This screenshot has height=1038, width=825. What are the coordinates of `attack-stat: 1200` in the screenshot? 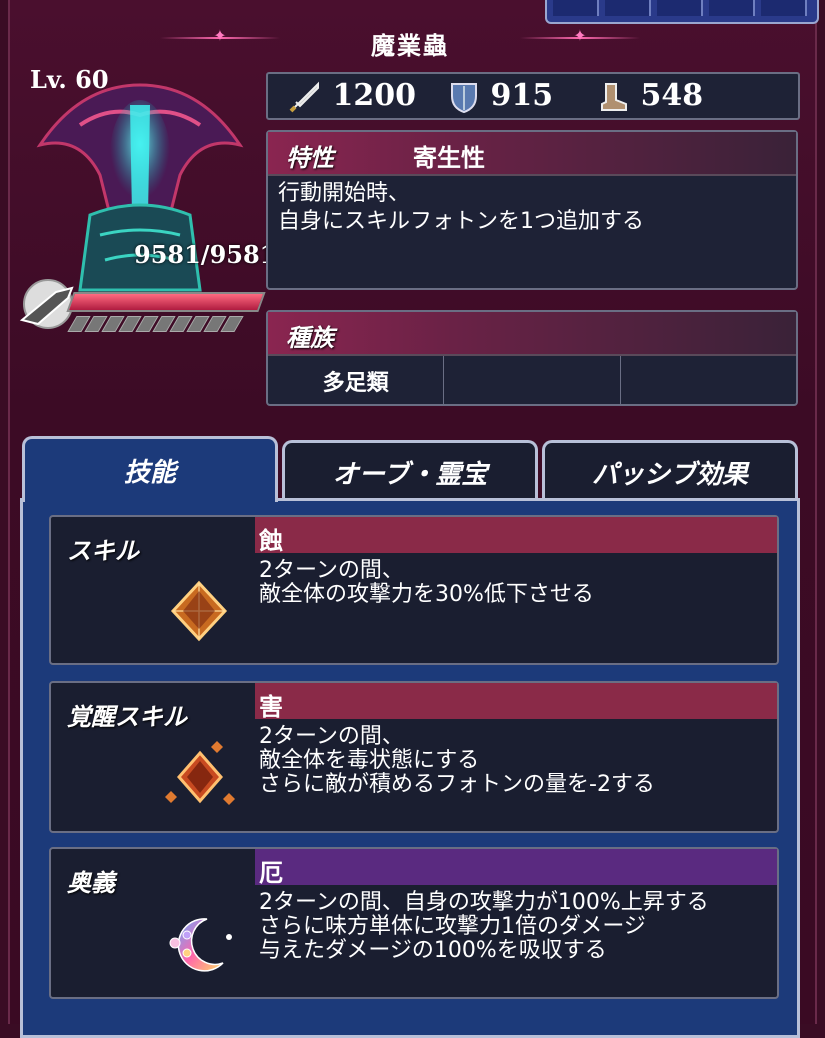 It's located at (352, 96).